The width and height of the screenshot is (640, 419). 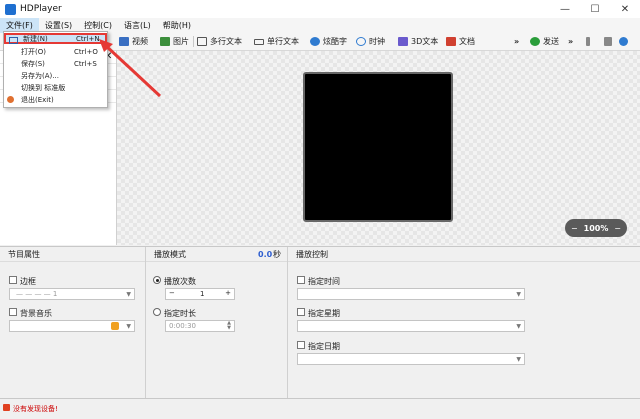 I want to click on zoom-out-button: −, so click(x=574, y=228).